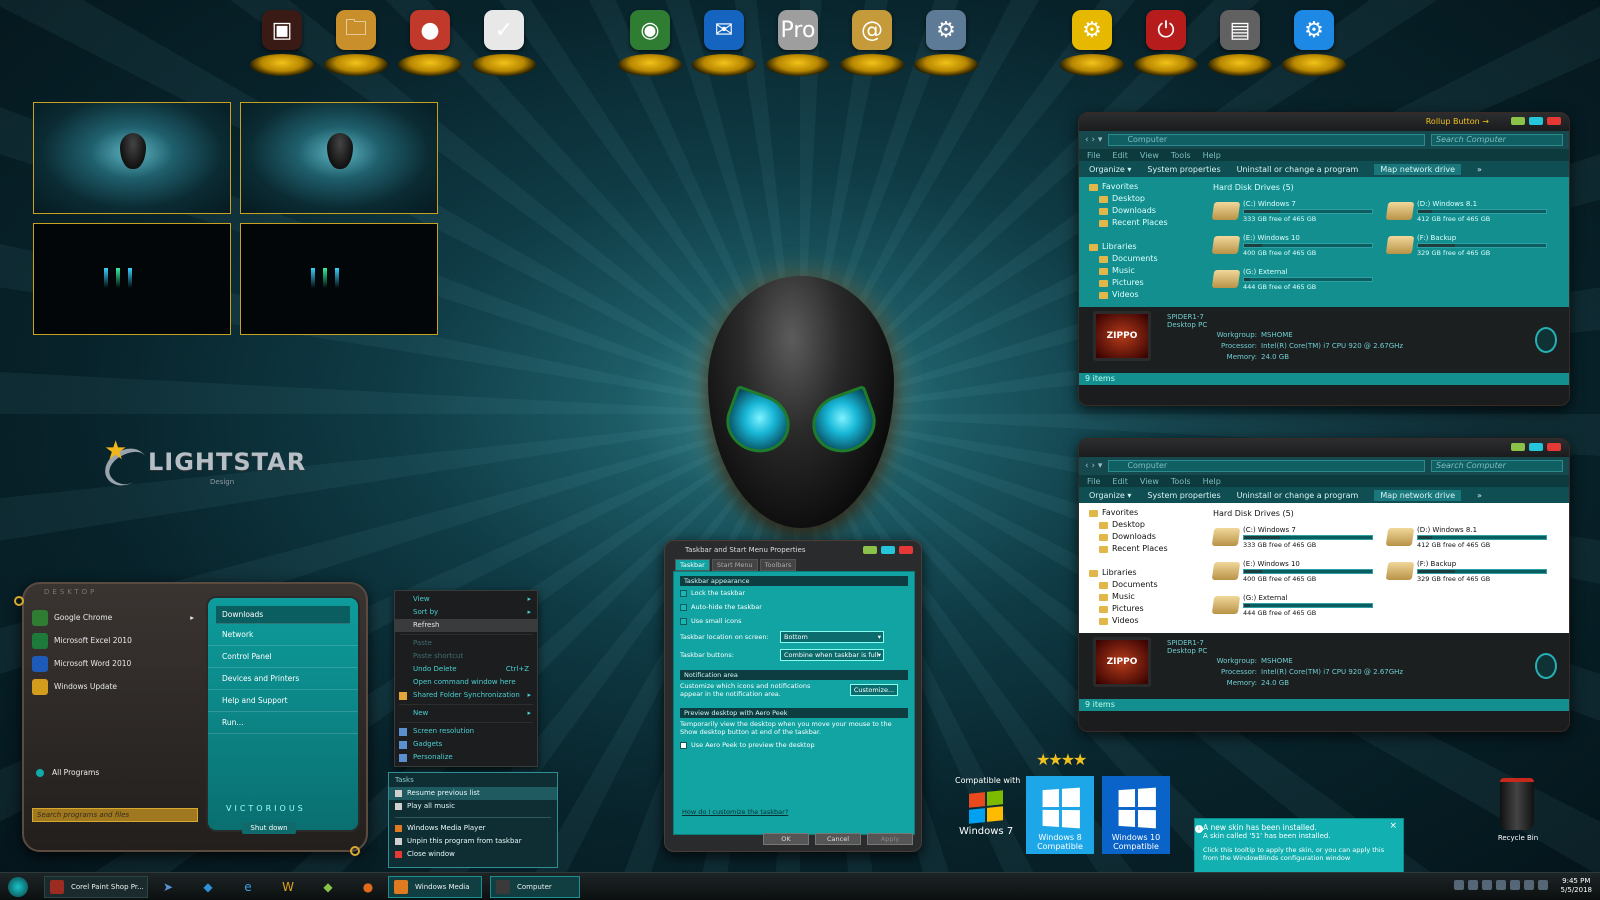 This screenshot has width=1600, height=900. What do you see at coordinates (115, 815) in the screenshot?
I see `start-search-input: Search programs and files` at bounding box center [115, 815].